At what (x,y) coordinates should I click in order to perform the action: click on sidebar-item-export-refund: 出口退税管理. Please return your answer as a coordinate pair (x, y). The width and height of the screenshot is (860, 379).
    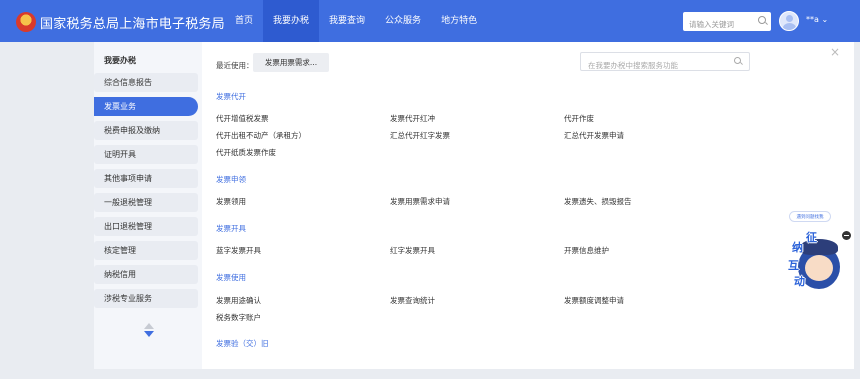
    Looking at the image, I should click on (146, 226).